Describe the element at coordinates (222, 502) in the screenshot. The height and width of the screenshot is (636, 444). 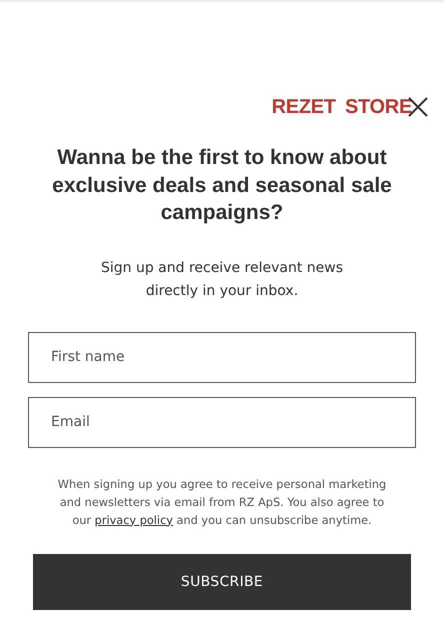
I see `consent-text: When signing up you agree to receive personal marketing and newsletters via email from RZ ApS. You also agree to our privacy policy and you can unsubscribe anytime.` at that location.